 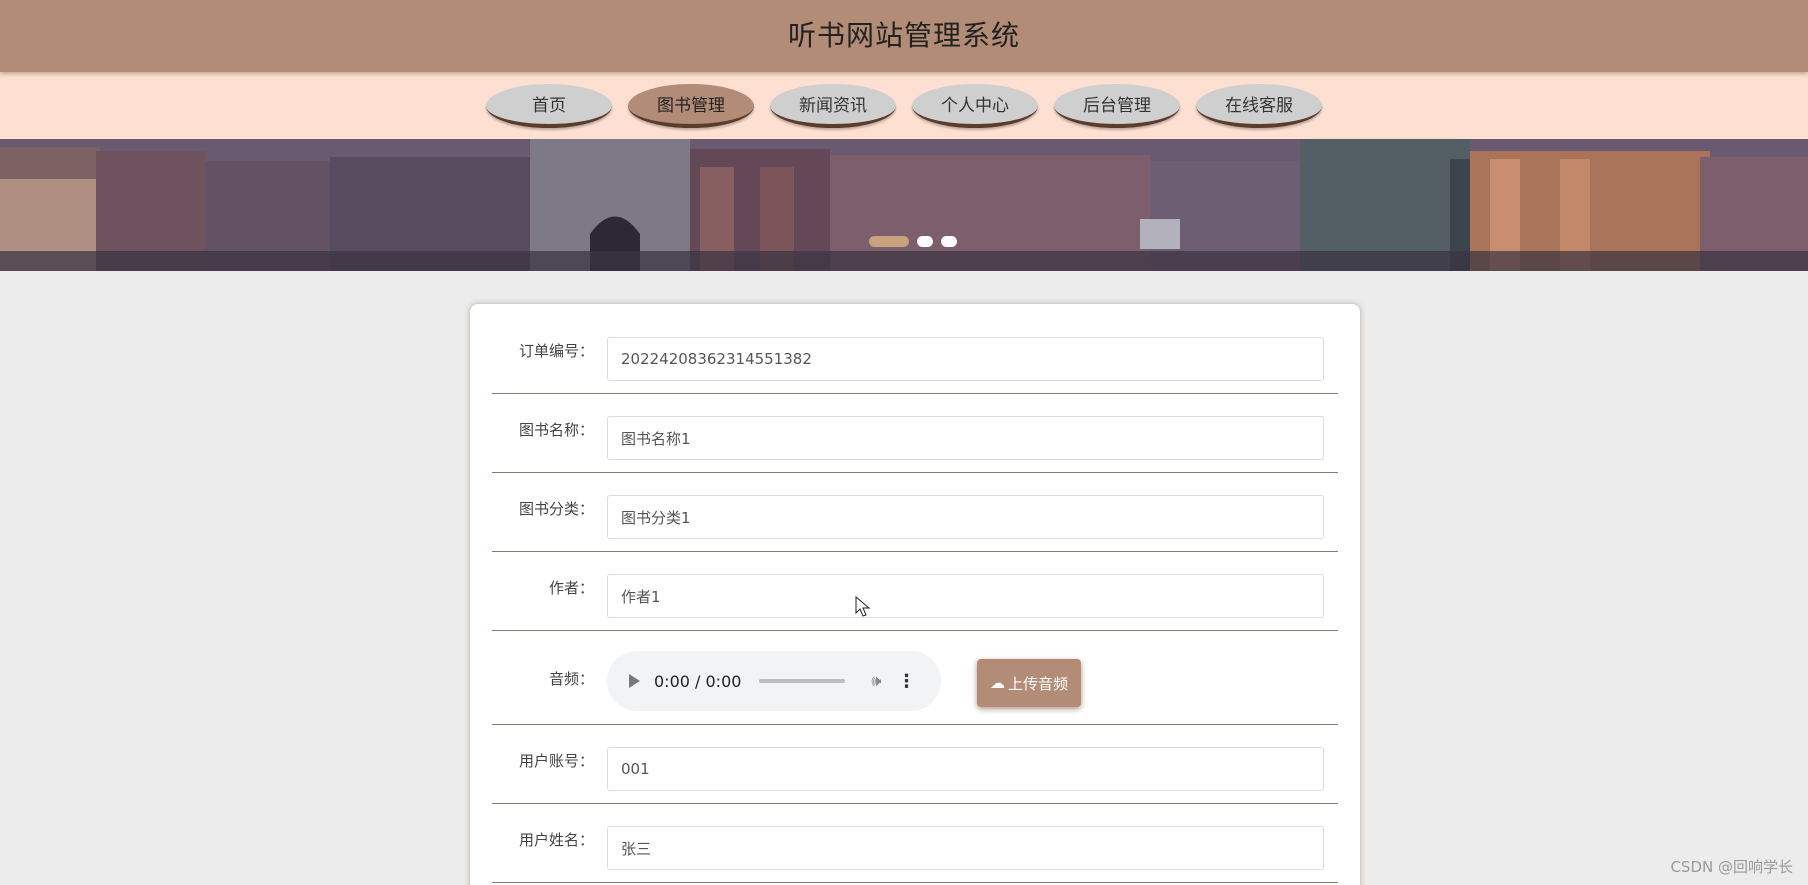 I want to click on book-name-label: 图书名称：, so click(x=556, y=430).